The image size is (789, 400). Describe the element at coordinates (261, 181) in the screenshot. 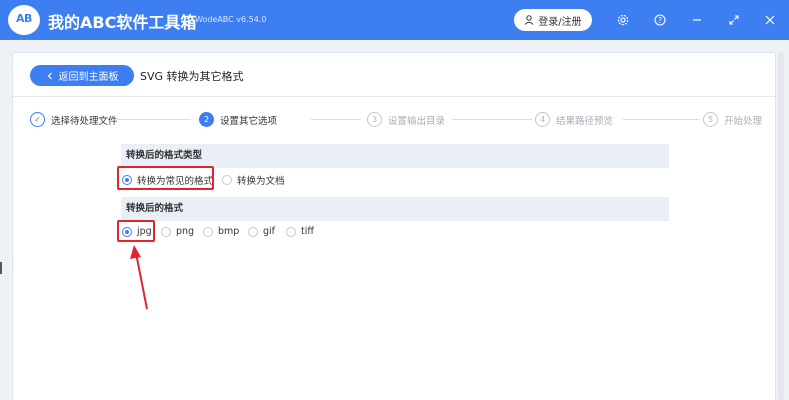

I see `option-label: 转换为文档` at that location.